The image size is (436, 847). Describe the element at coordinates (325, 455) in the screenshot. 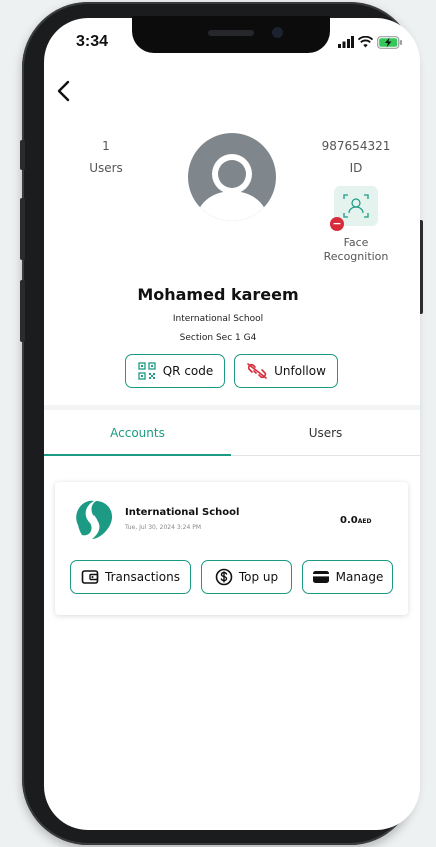

I see `tab-separator` at that location.